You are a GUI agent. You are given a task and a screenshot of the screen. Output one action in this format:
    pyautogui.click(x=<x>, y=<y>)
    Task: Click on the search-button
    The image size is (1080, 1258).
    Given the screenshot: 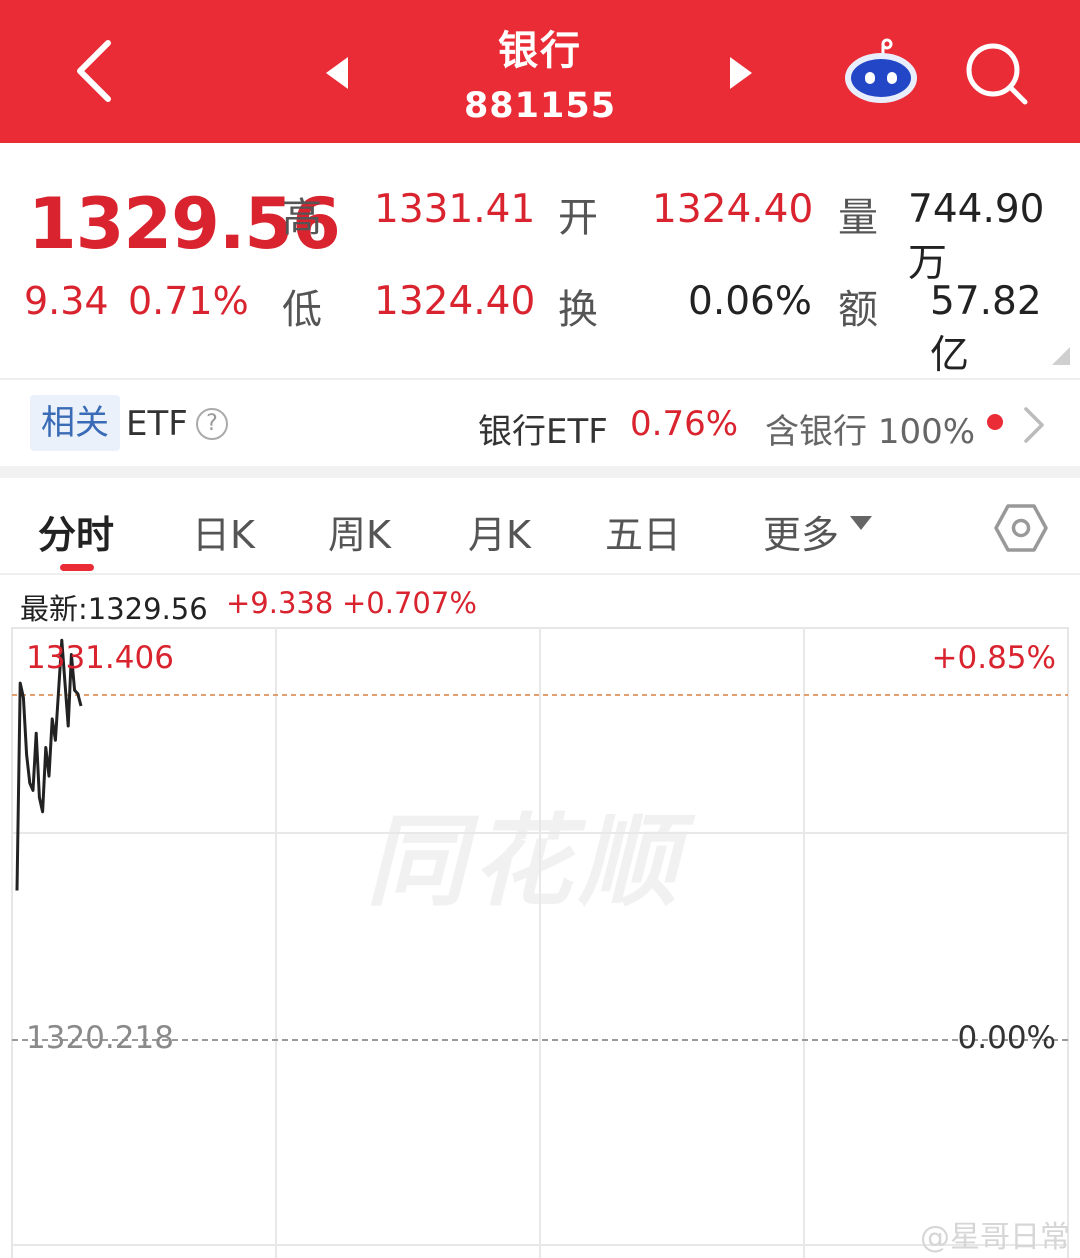 What is the action you would take?
    pyautogui.click(x=997, y=74)
    